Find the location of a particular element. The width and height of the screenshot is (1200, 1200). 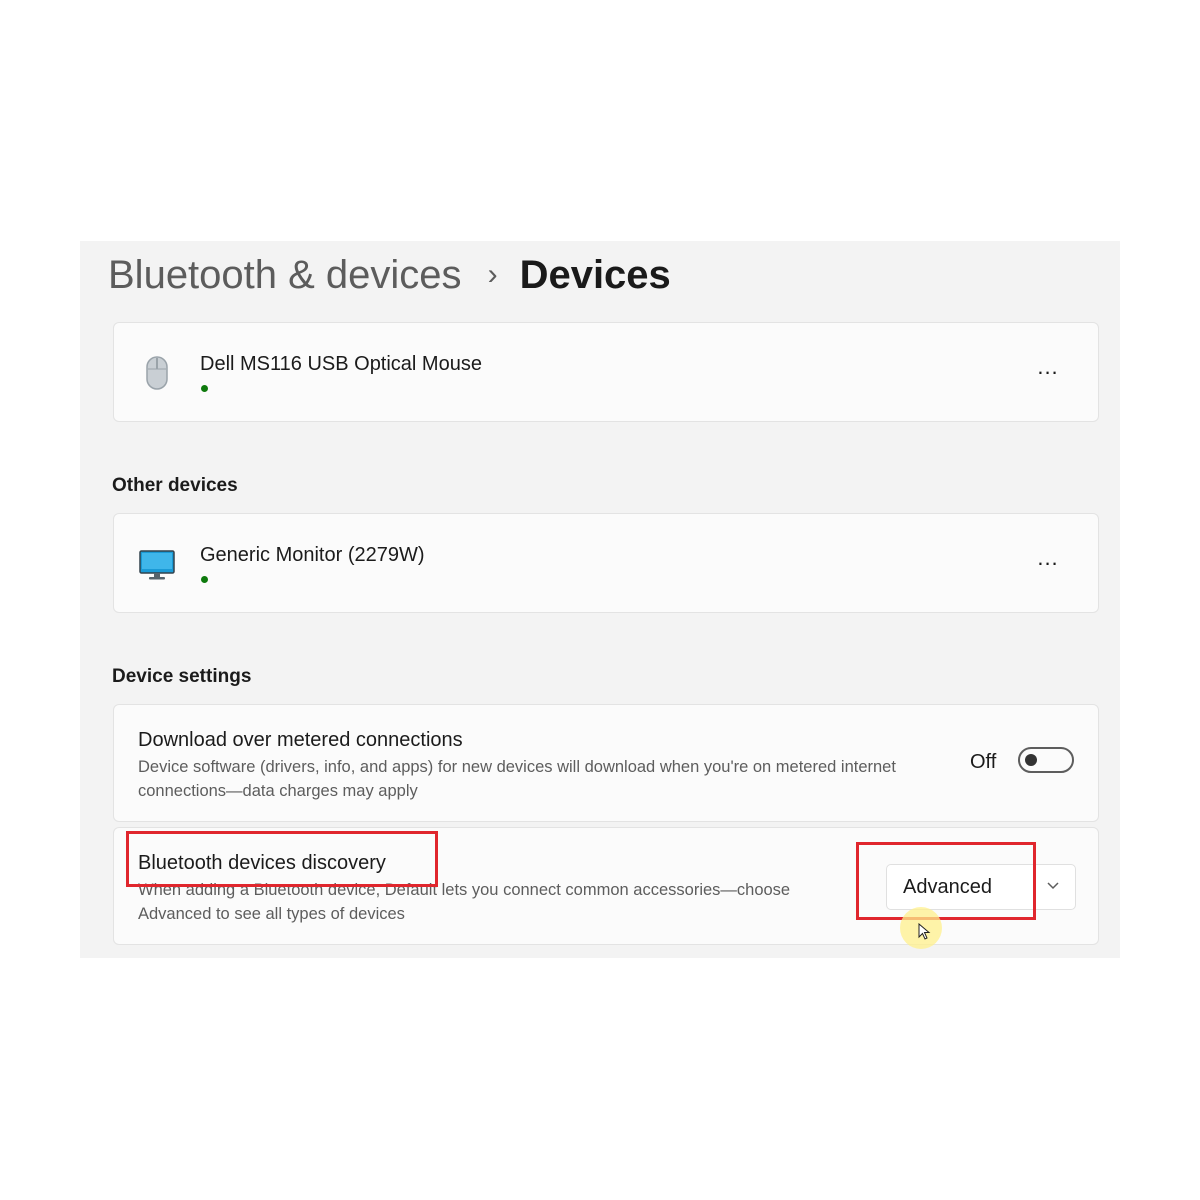

breadcrumb-parent-link: Bluetooth & devices is located at coordinates (285, 275).